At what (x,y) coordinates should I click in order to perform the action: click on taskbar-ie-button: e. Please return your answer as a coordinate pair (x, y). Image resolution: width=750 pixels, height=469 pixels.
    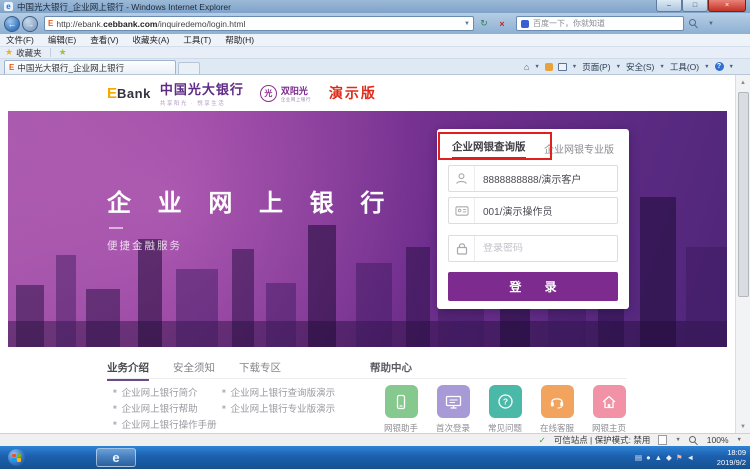
    Looking at the image, I should click on (116, 457).